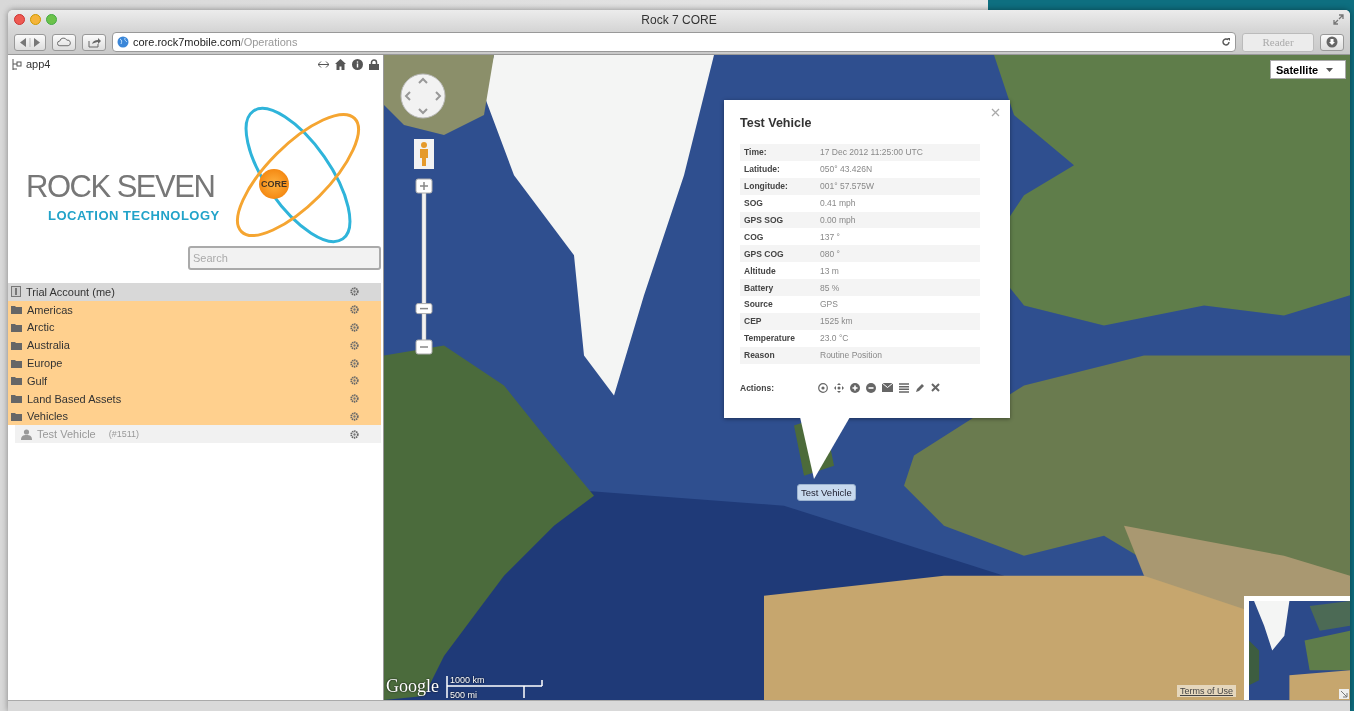 Image resolution: width=1354 pixels, height=711 pixels. Describe the element at coordinates (195, 158) in the screenshot. I see `company-logo: ROCK SEVEN LOCATION TECHNOLOGY CORE` at that location.